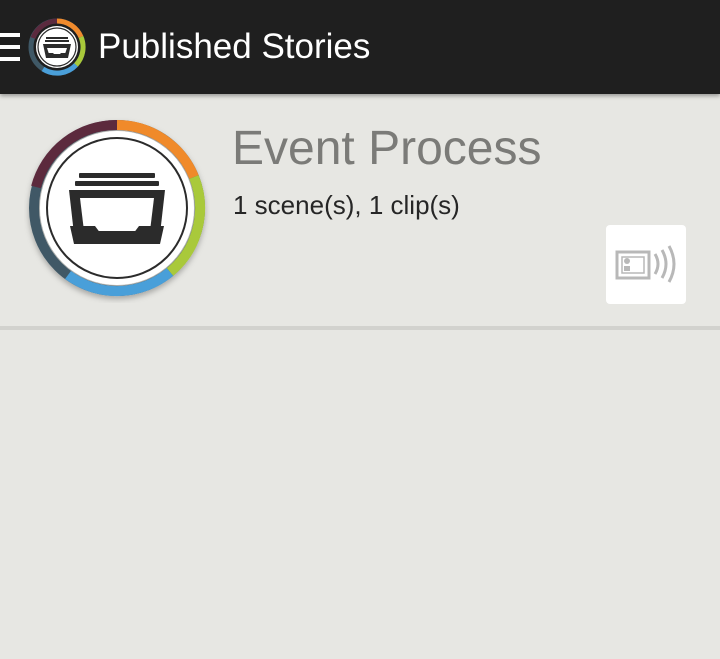  I want to click on present-story-button, so click(646, 264).